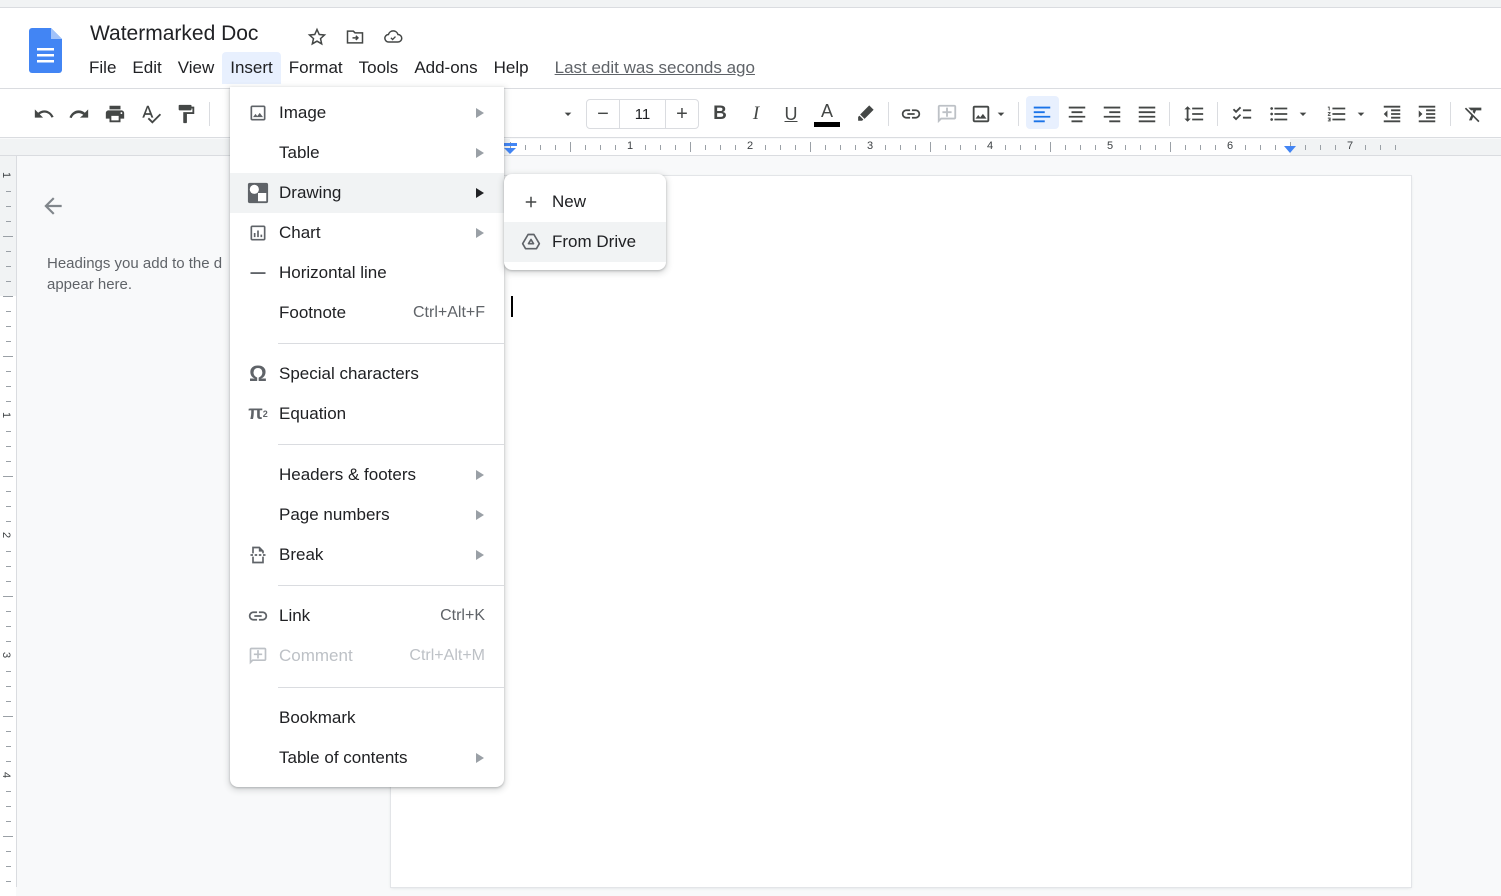 This screenshot has width=1501, height=896. I want to click on menu-item-horizontal-line: Horizontal line, so click(367, 273).